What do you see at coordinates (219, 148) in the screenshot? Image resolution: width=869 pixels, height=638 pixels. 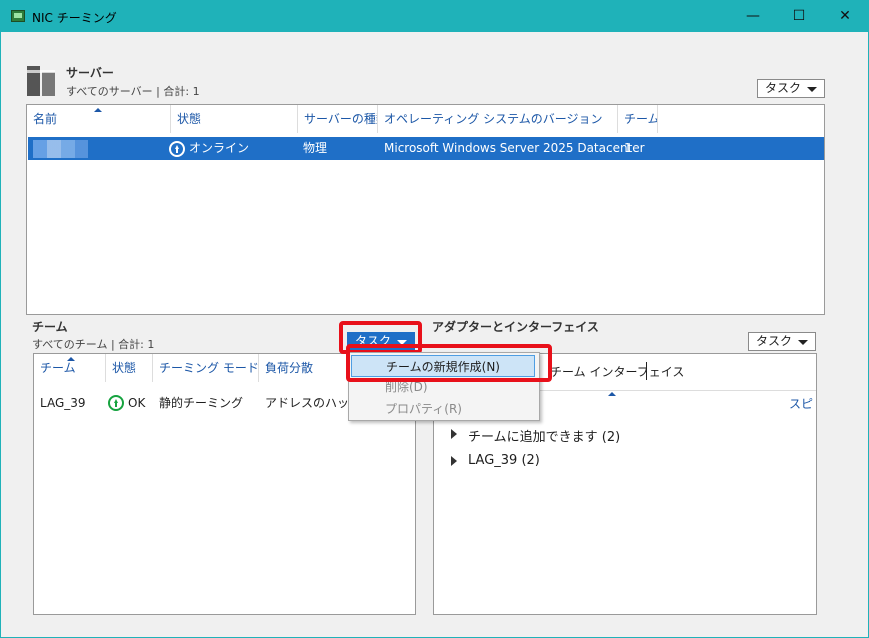 I see `server-status: オンライン` at bounding box center [219, 148].